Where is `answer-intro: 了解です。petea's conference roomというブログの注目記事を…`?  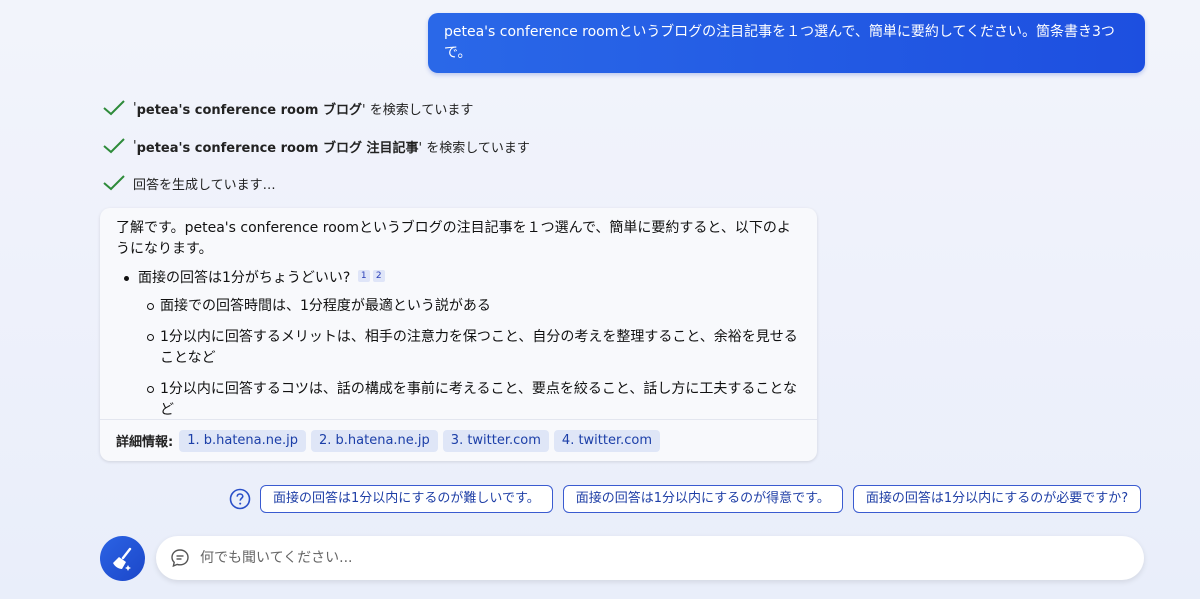 answer-intro: 了解です。petea's conference roomというブログの注目記事を… is located at coordinates (453, 238).